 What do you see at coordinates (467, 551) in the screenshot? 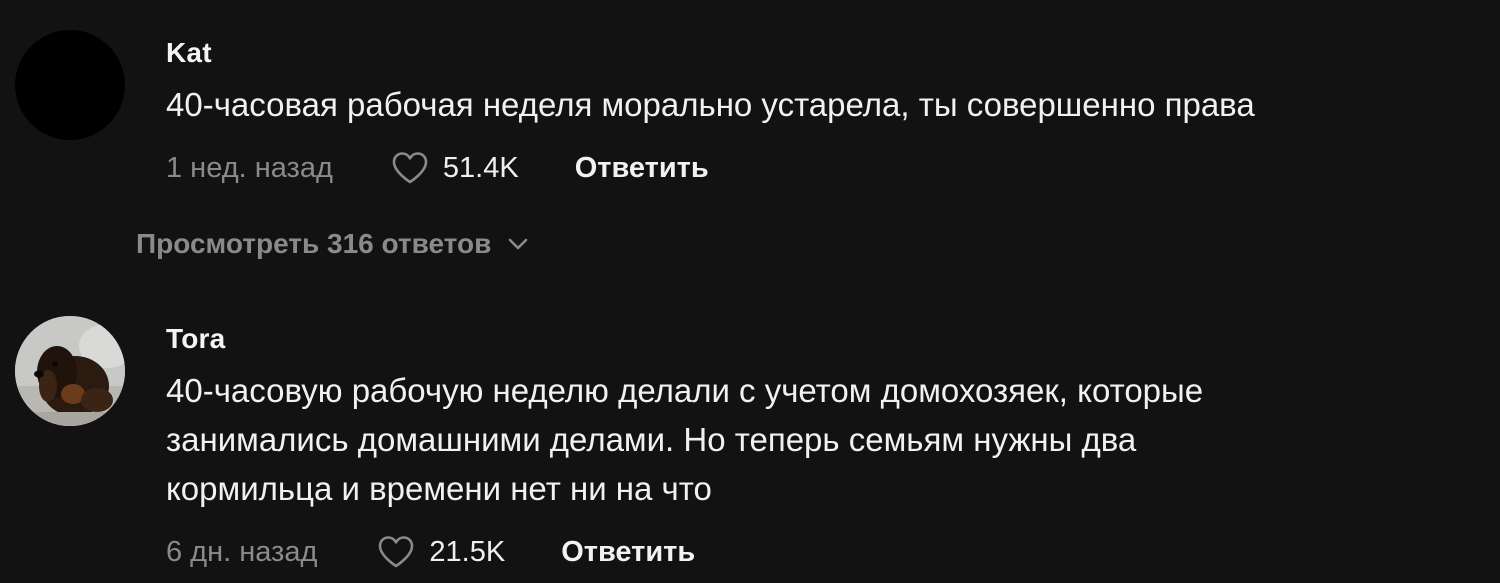
I see `like-count: 21.5K` at bounding box center [467, 551].